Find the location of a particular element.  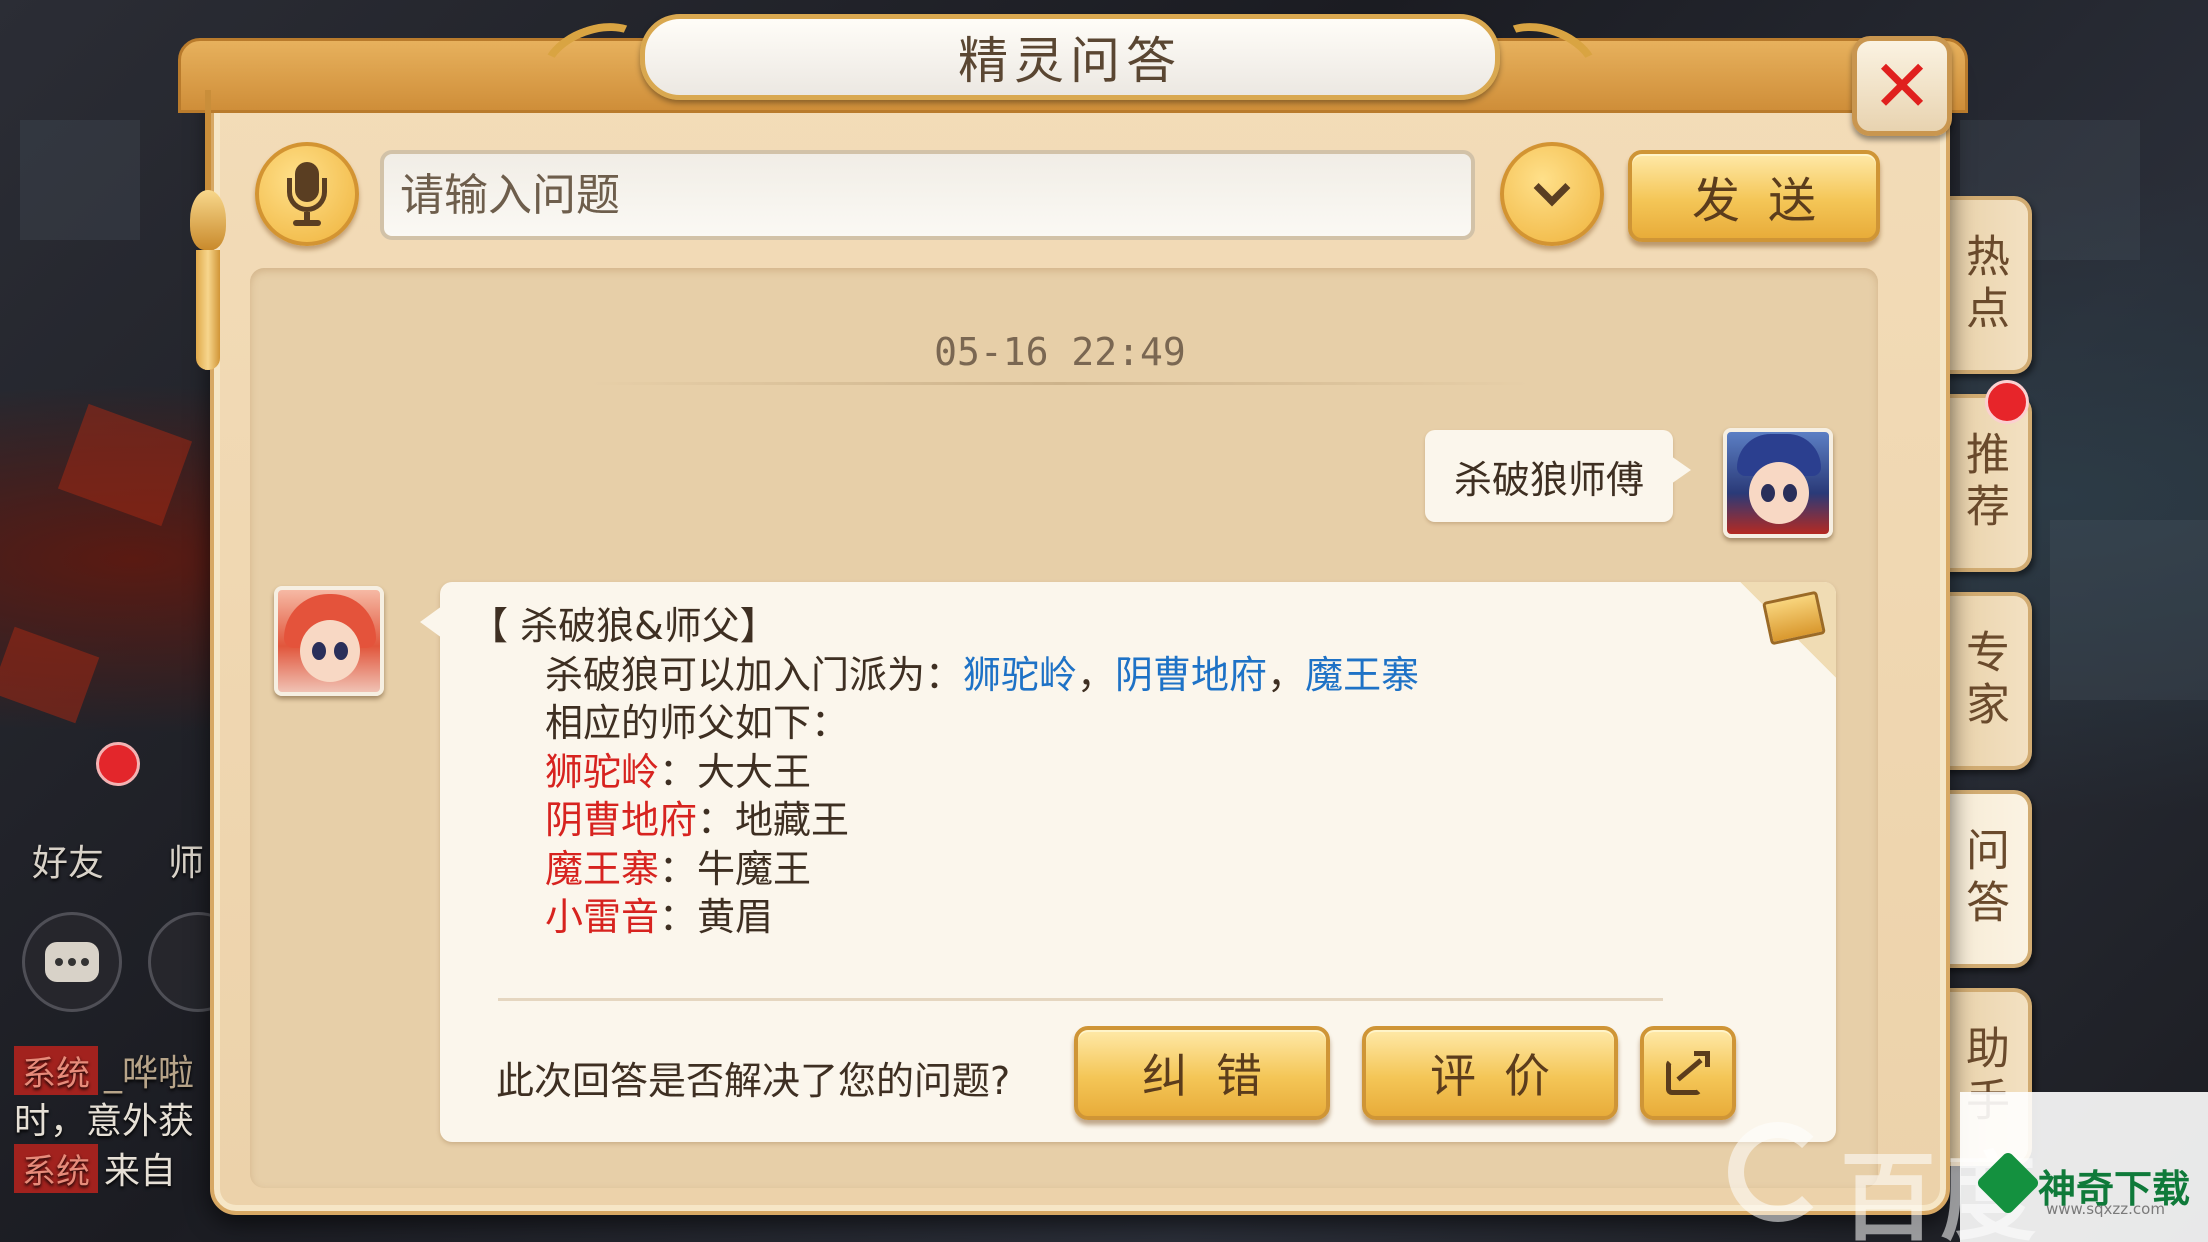

chat-line: 系统 _哗啦 is located at coordinates (104, 1070).